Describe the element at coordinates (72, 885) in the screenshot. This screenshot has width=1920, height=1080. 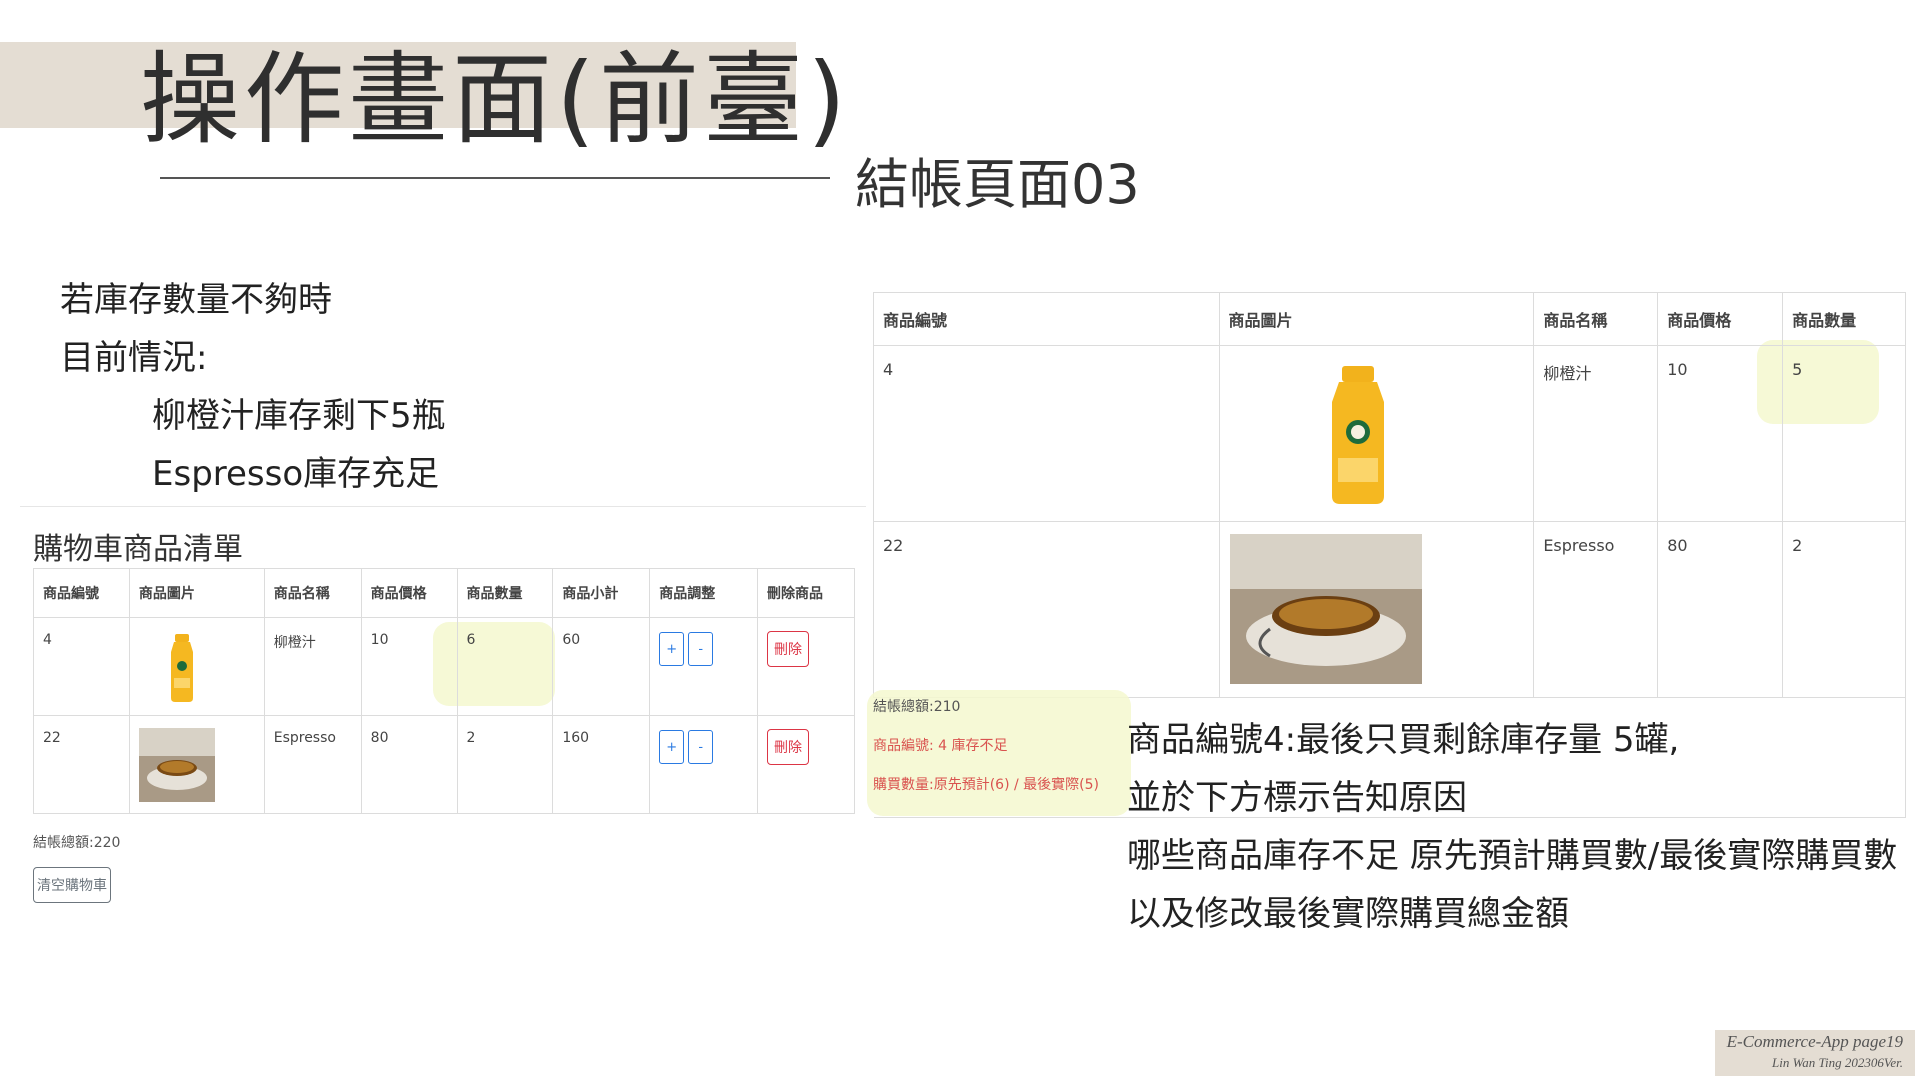
I see `clear-cart-button: 清空購物車` at that location.